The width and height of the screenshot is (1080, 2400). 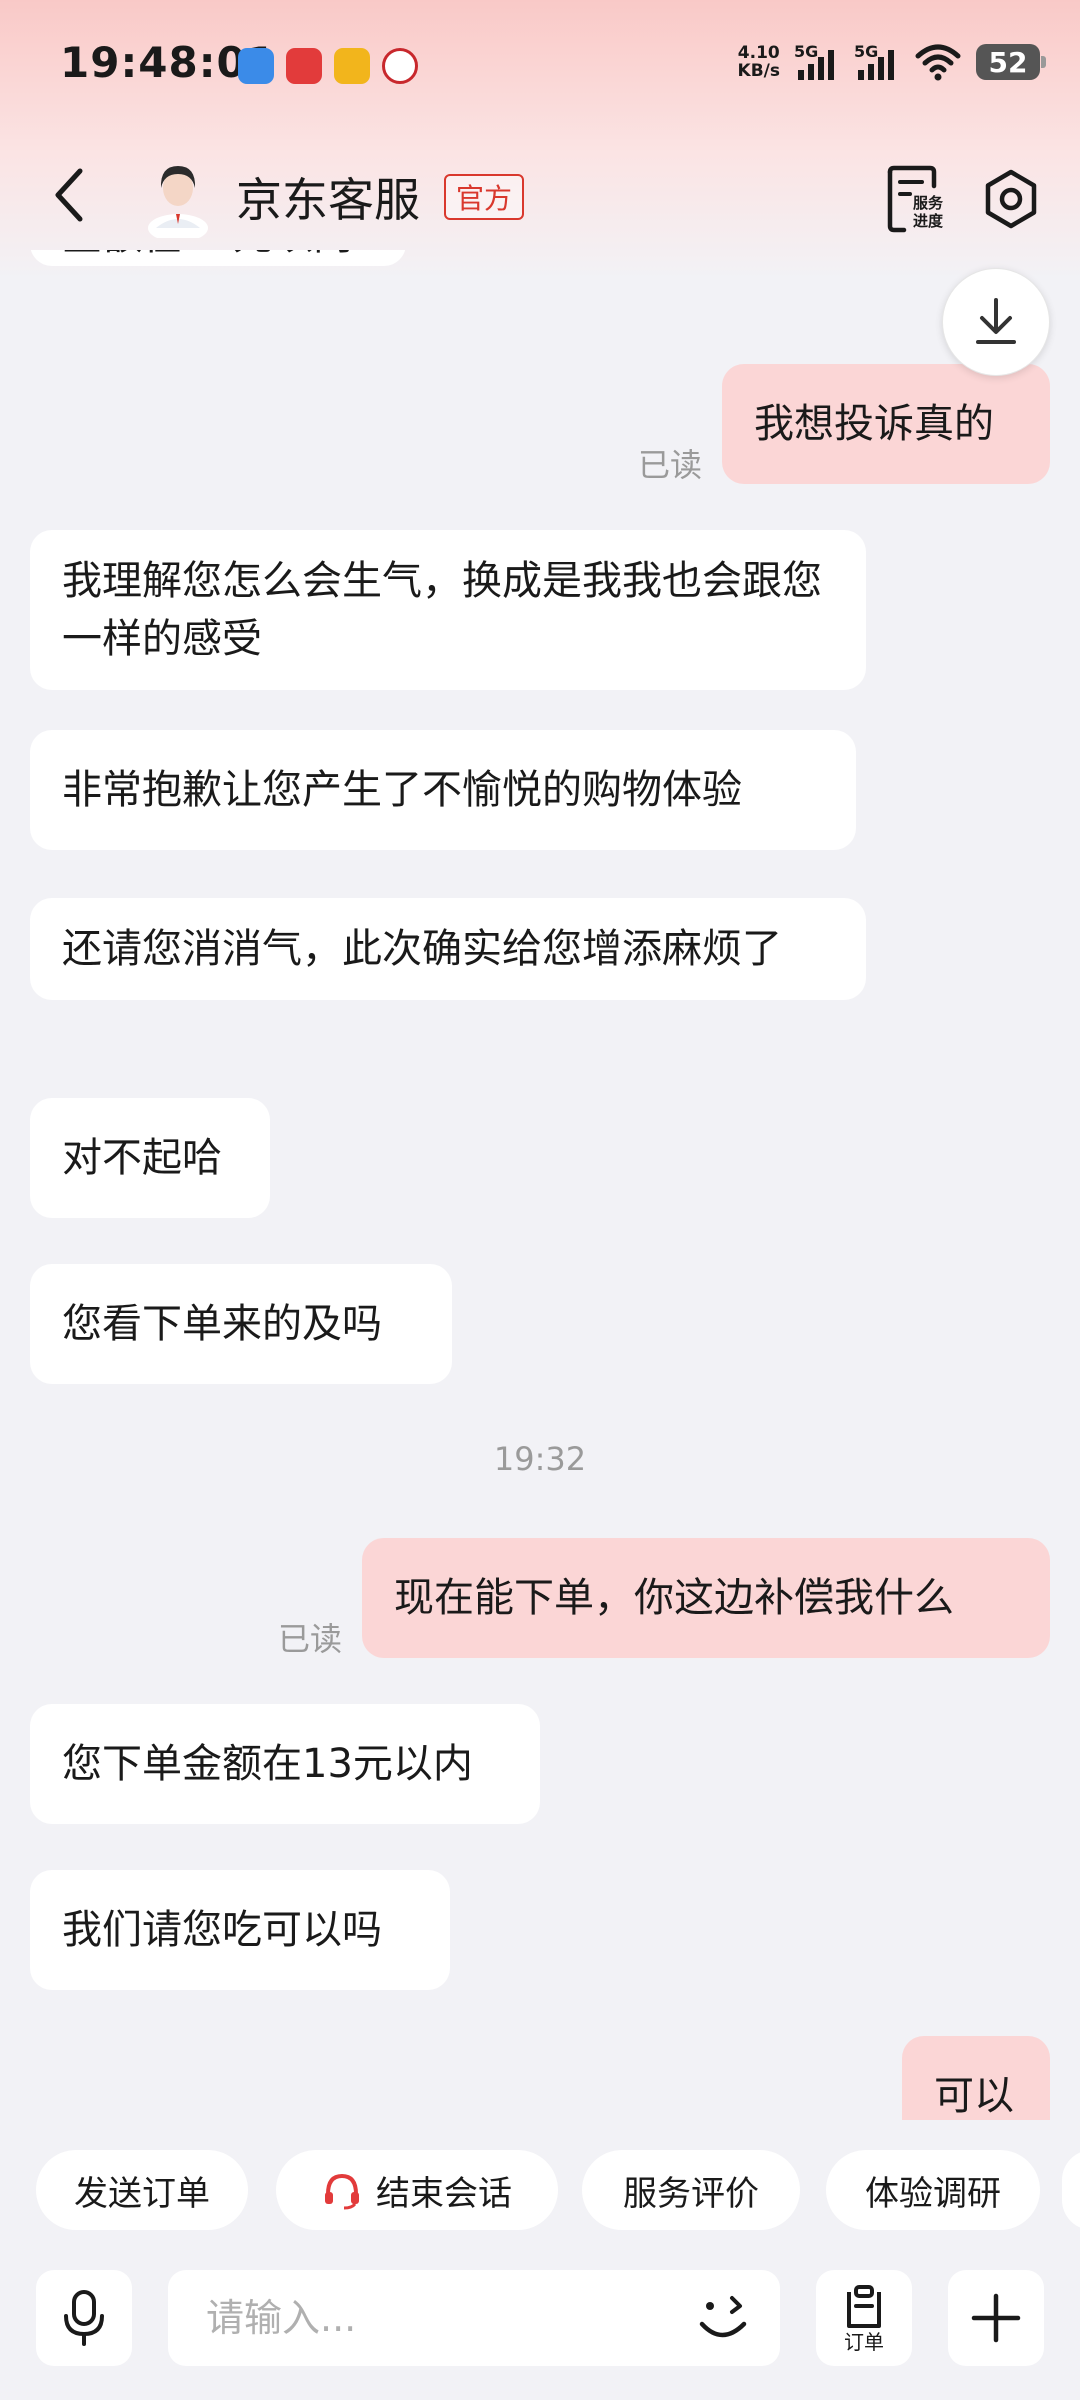 I want to click on status-bar: 19:48:01 4.10 KB/s 5G 5G 52, so click(x=540, y=65).